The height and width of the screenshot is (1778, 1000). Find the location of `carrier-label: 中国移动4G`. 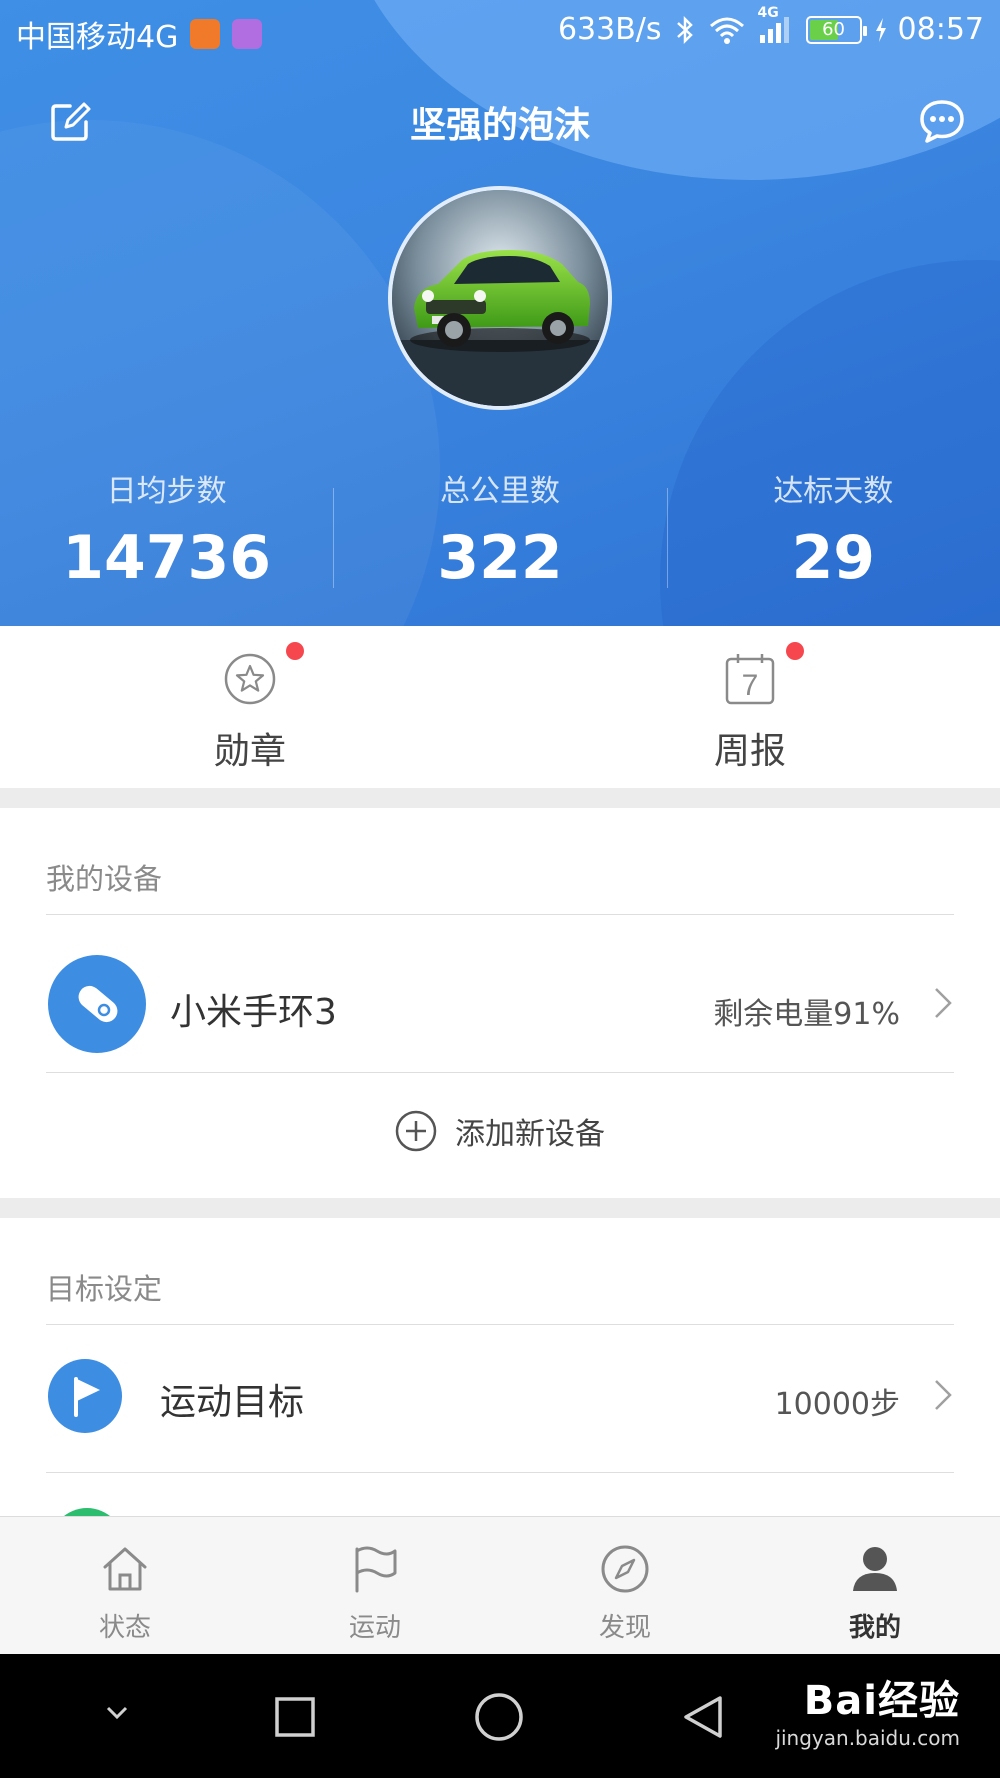

carrier-label: 中国移动4G is located at coordinates (97, 37).